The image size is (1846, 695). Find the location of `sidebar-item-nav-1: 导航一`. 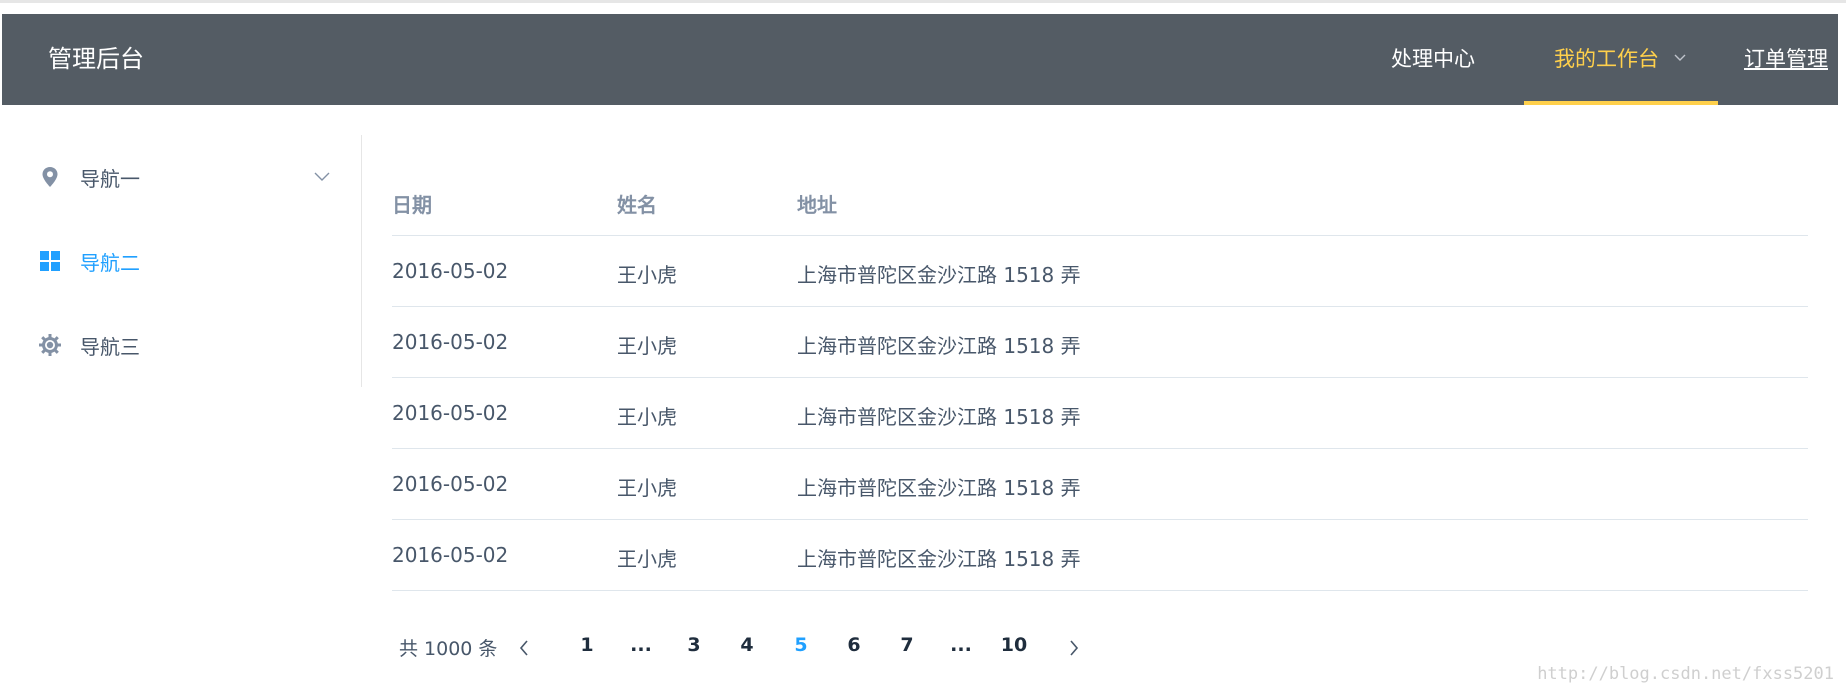

sidebar-item-nav-1: 导航一 is located at coordinates (181, 177).